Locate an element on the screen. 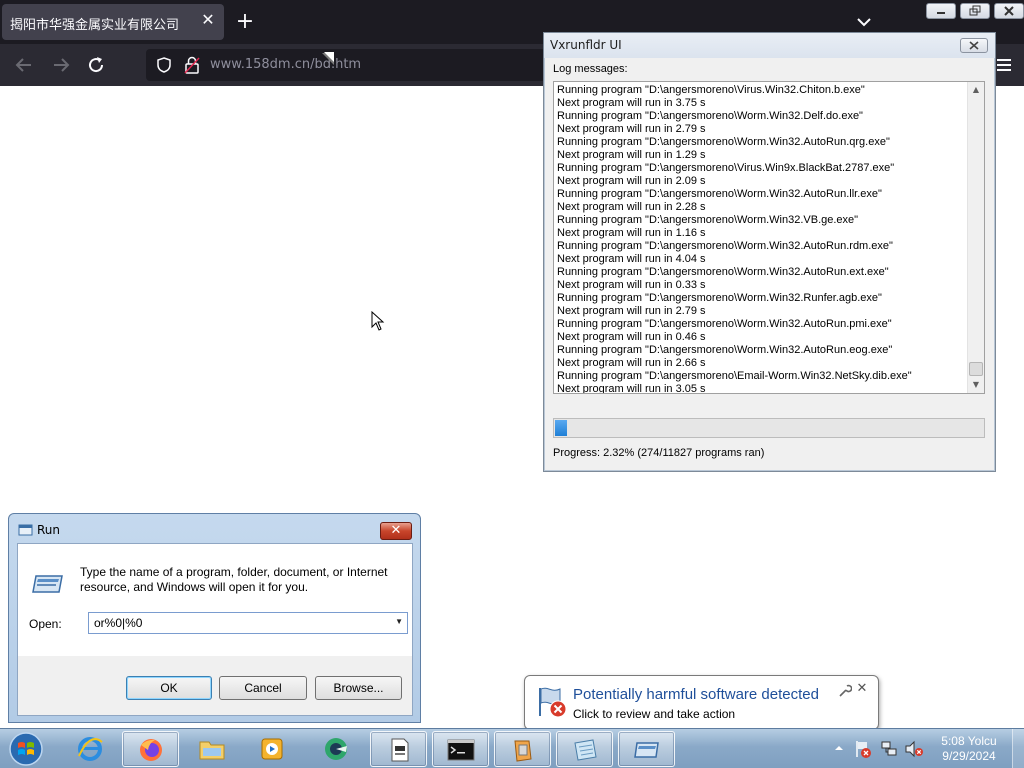  log-line: Next program will run in 3.05 s is located at coordinates (631, 388).